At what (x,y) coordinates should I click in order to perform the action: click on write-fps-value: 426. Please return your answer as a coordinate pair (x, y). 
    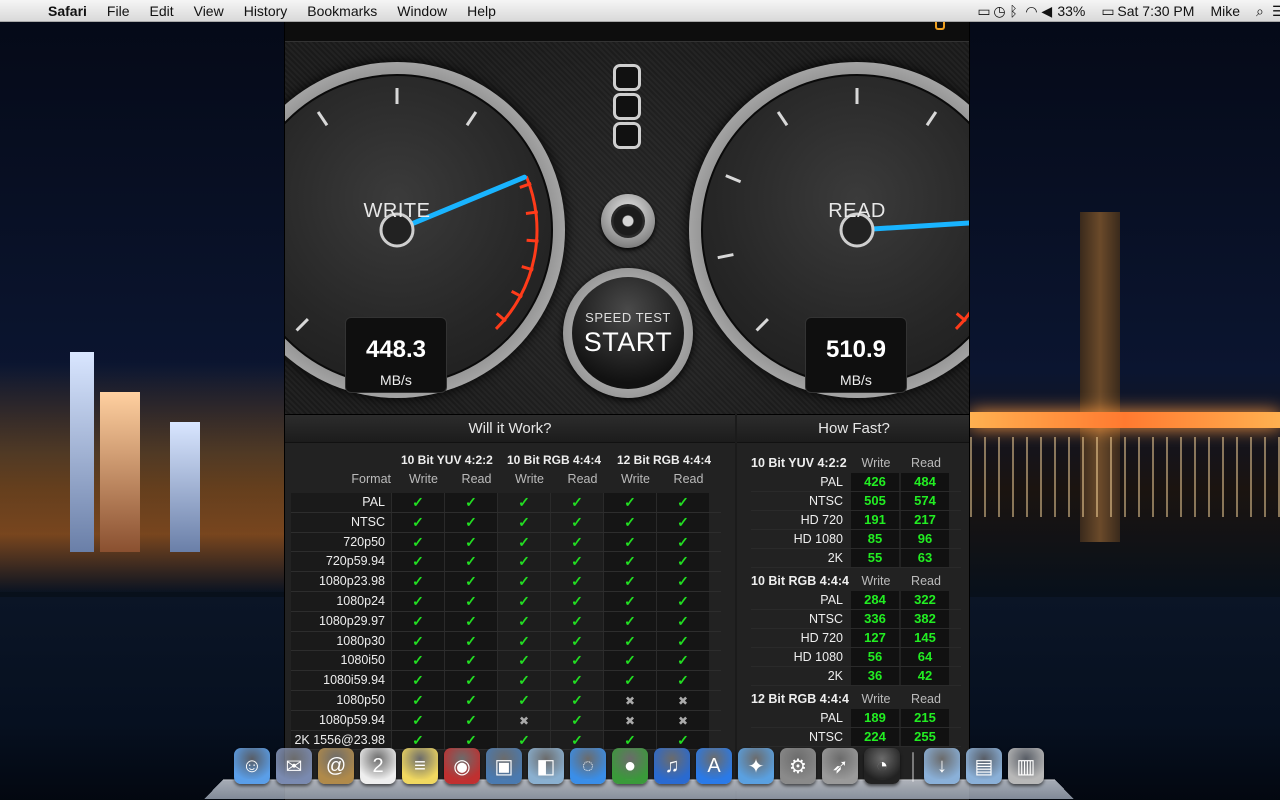
    Looking at the image, I should click on (875, 482).